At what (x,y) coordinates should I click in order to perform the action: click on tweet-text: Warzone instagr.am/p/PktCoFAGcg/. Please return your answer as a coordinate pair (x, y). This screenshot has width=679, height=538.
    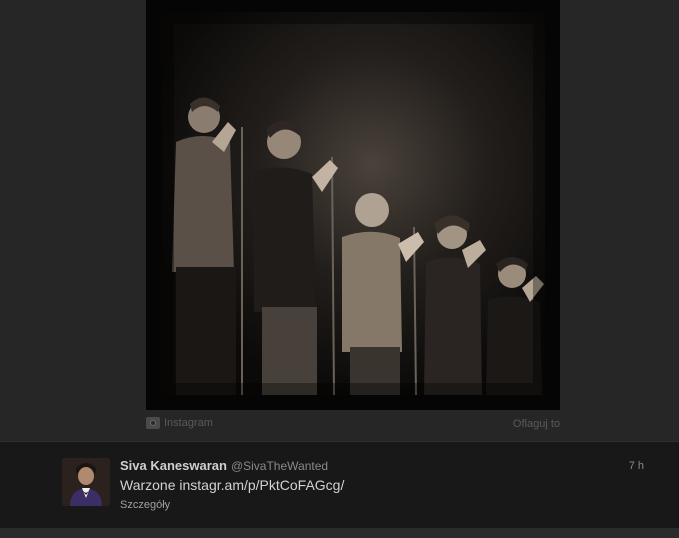
    Looking at the image, I should click on (232, 485).